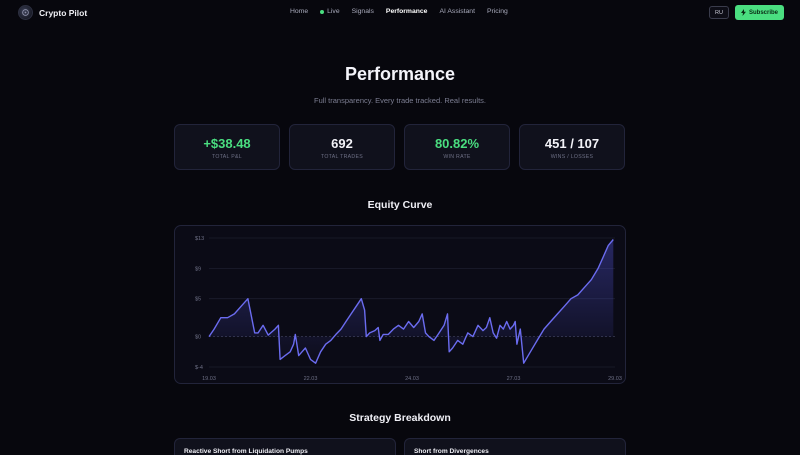  What do you see at coordinates (299, 11) in the screenshot?
I see `nav-home: Home` at bounding box center [299, 11].